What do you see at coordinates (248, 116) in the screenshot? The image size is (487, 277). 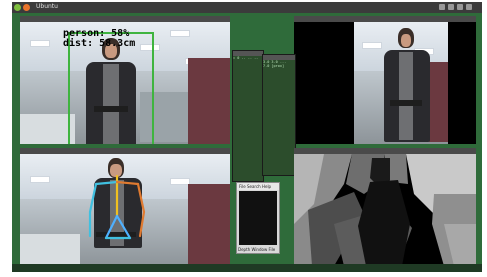 I see `terminal-window: = 0 -- -- --` at bounding box center [248, 116].